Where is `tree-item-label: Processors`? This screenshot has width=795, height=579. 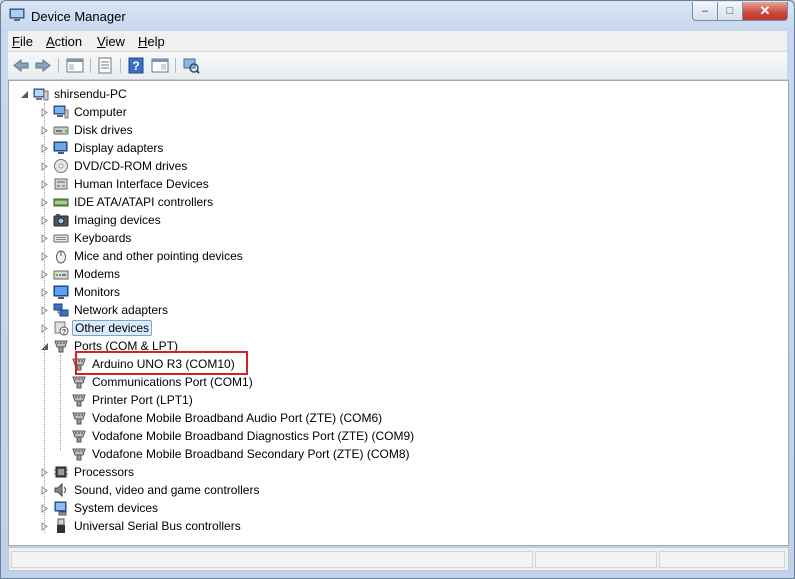 tree-item-label: Processors is located at coordinates (104, 472).